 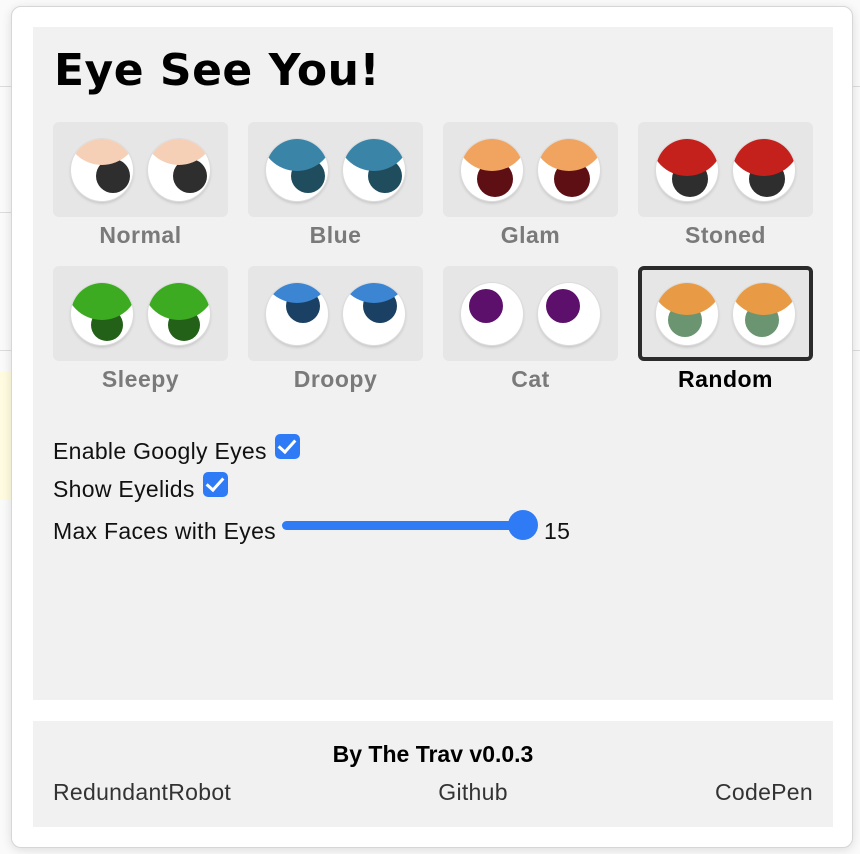 What do you see at coordinates (764, 792) in the screenshot?
I see `codepen-link: CodePen` at bounding box center [764, 792].